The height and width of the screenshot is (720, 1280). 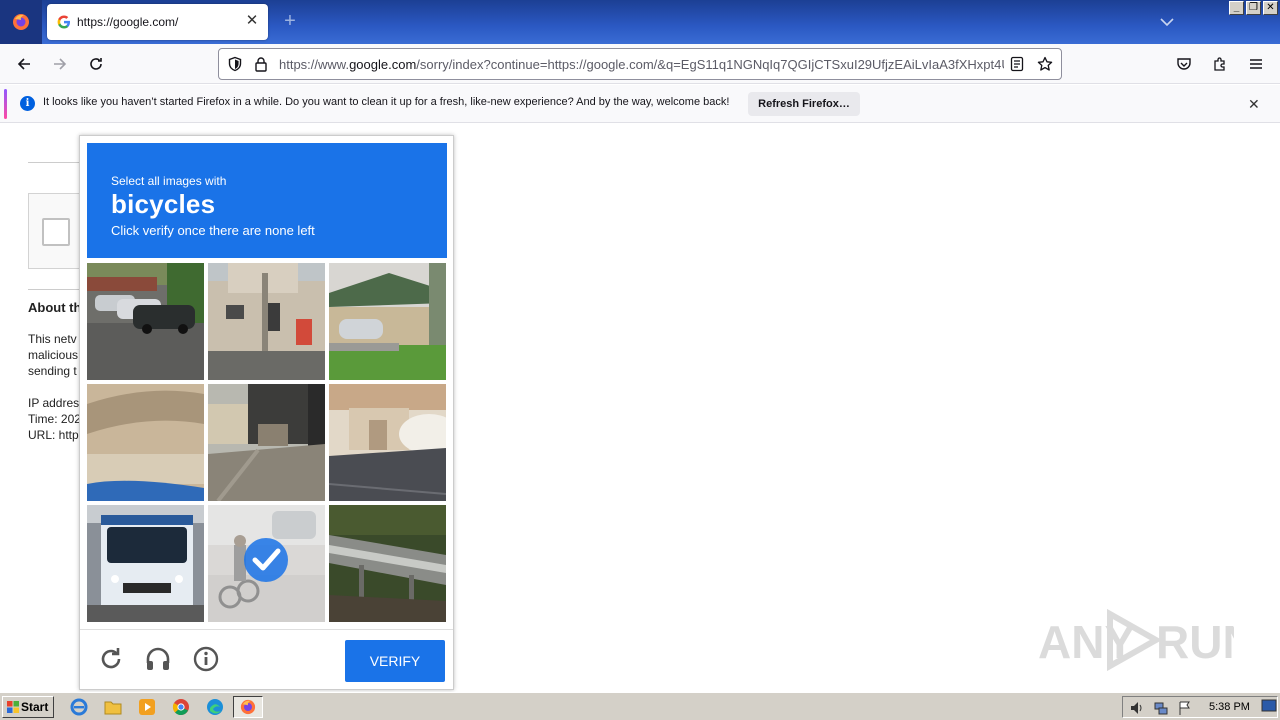 I want to click on tab-title: https://google.com/, so click(x=128, y=22).